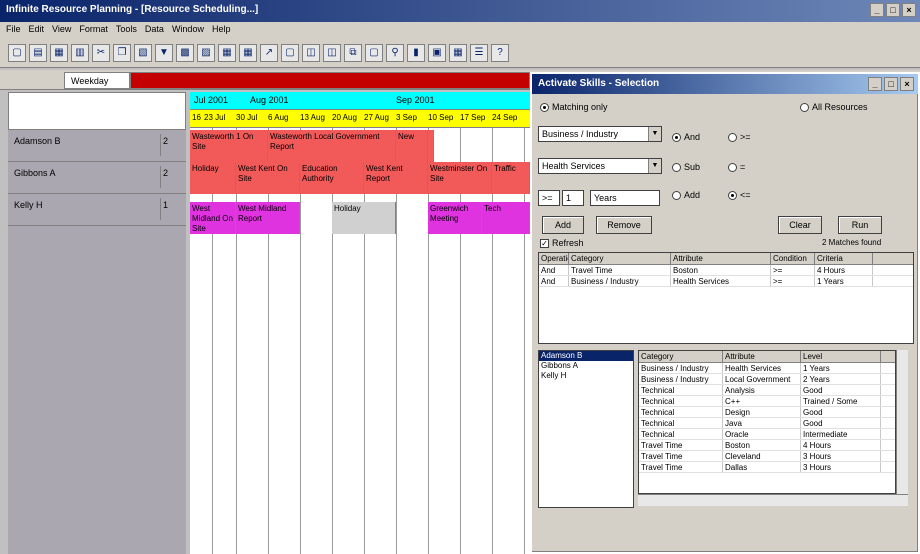  Describe the element at coordinates (511, 178) in the screenshot. I see `booking-block: Traffic` at that location.